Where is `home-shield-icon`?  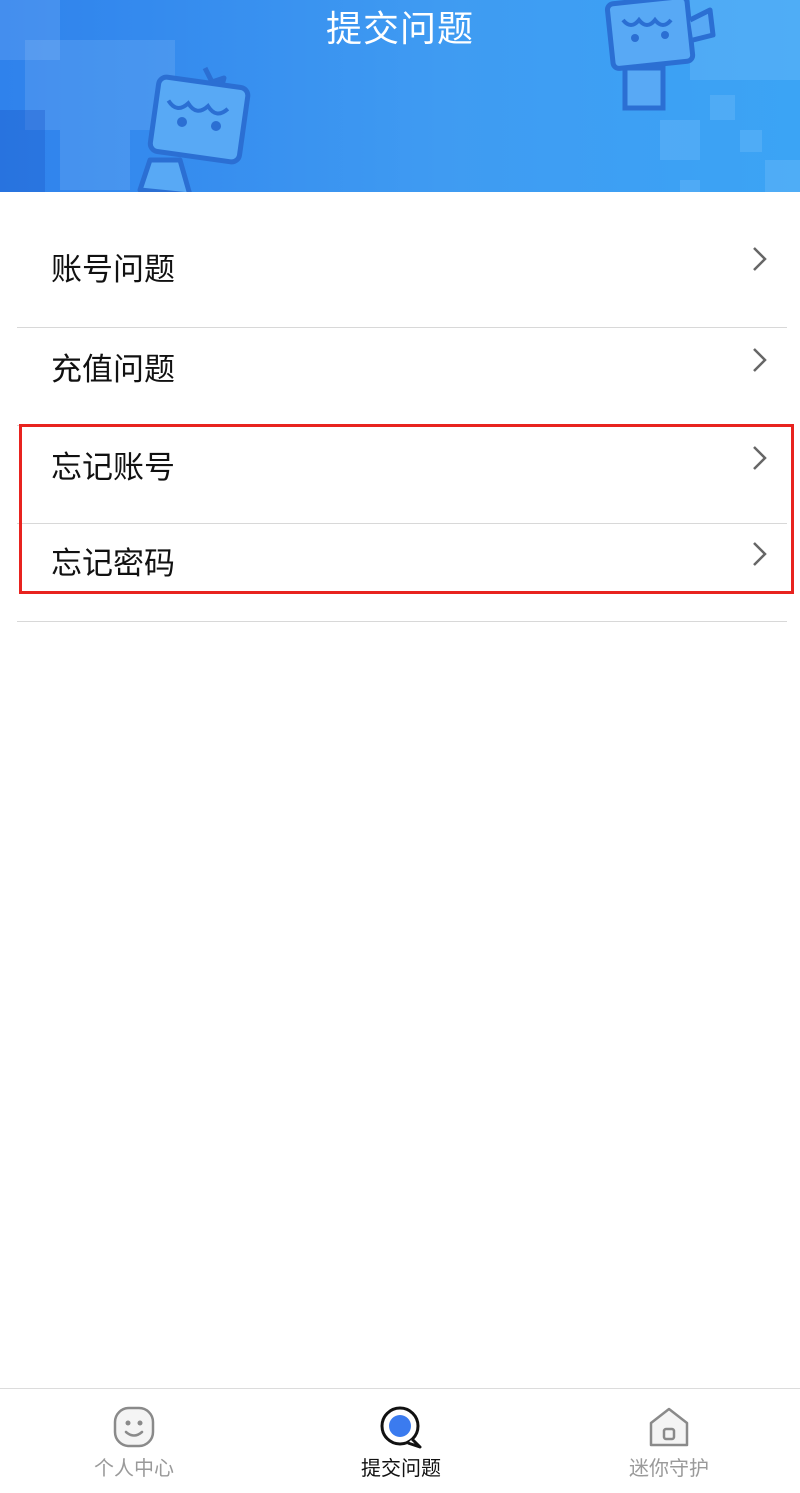 home-shield-icon is located at coordinates (669, 1427).